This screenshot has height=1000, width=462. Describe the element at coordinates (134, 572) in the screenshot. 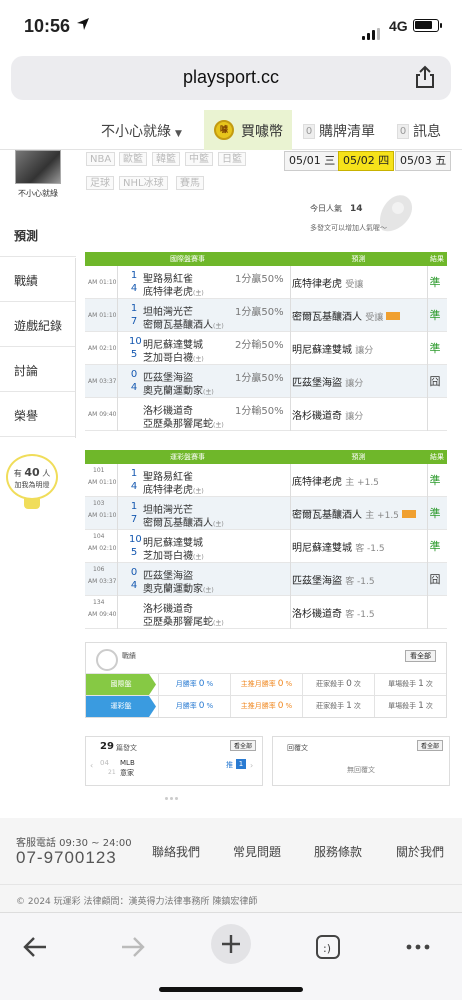

I see `away-score: 0` at that location.